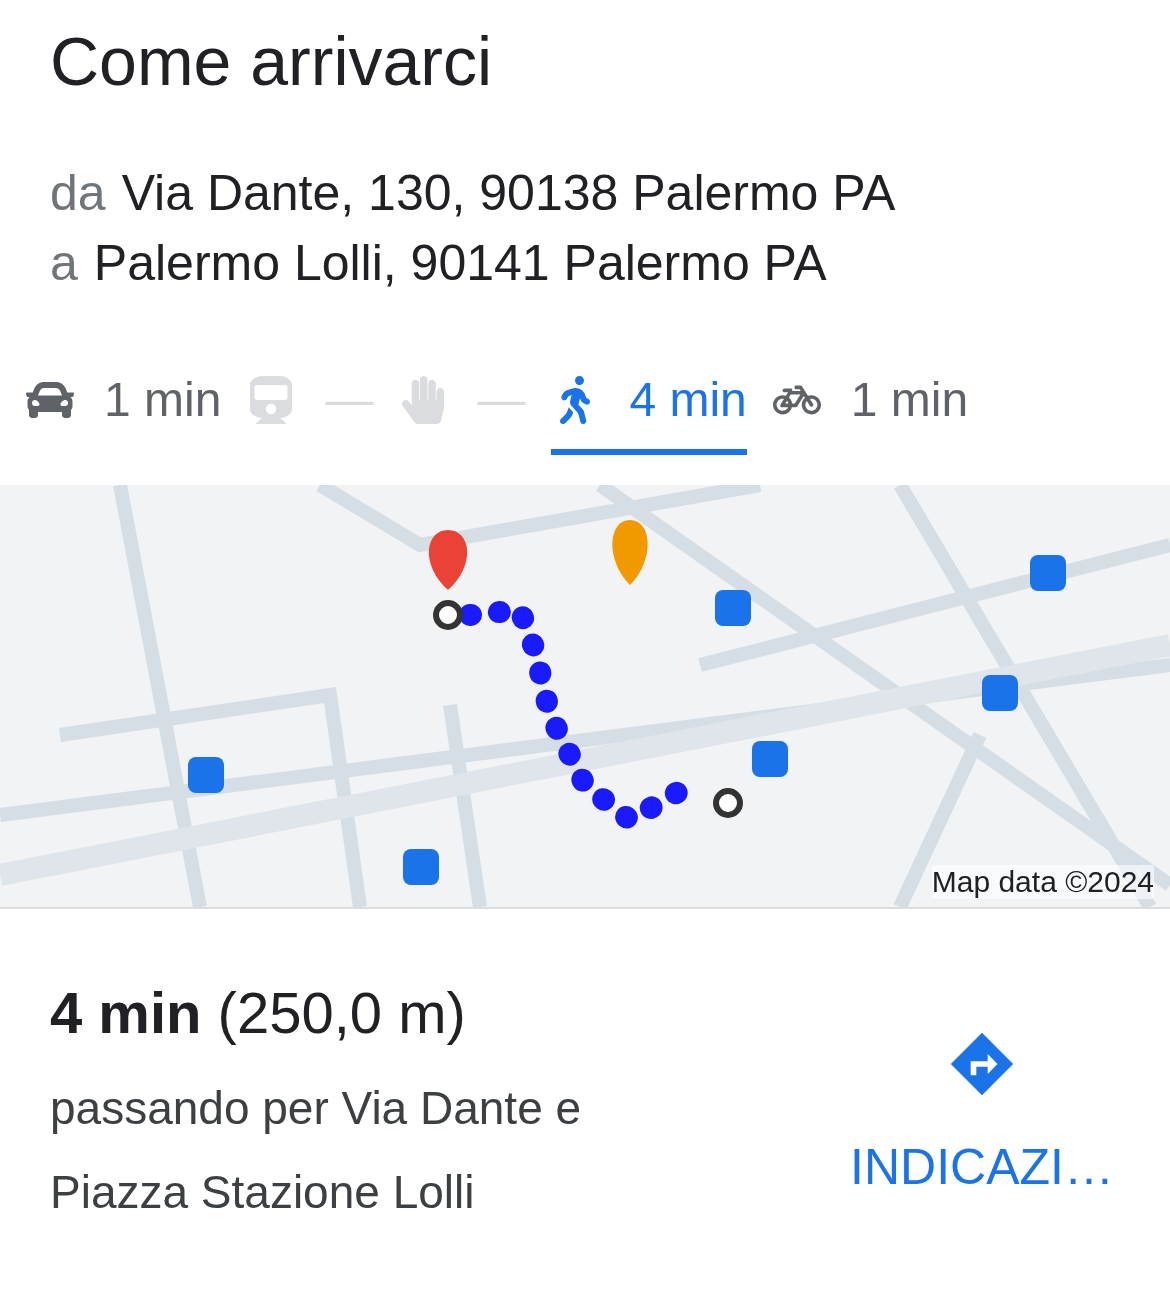 The height and width of the screenshot is (1308, 1170). What do you see at coordinates (78, 193) in the screenshot?
I see `route-prefix: da` at bounding box center [78, 193].